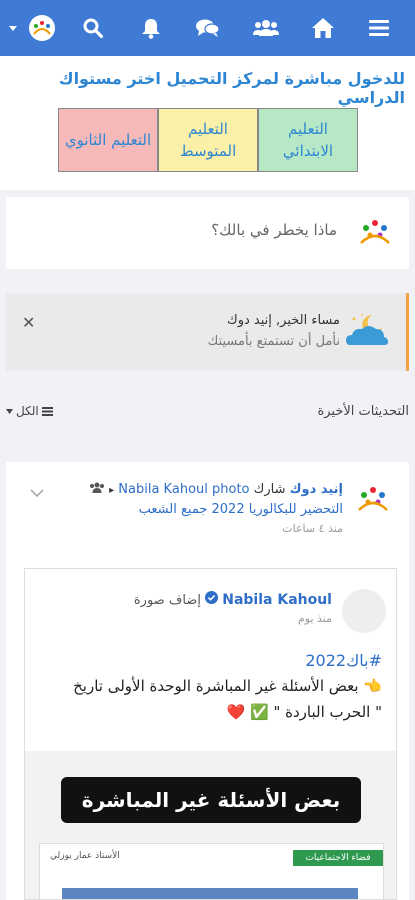 The height and width of the screenshot is (900, 415). Describe the element at coordinates (273, 341) in the screenshot. I see `greeting-subtitle: نأمل أن تستمتع بأمسيتك` at that location.